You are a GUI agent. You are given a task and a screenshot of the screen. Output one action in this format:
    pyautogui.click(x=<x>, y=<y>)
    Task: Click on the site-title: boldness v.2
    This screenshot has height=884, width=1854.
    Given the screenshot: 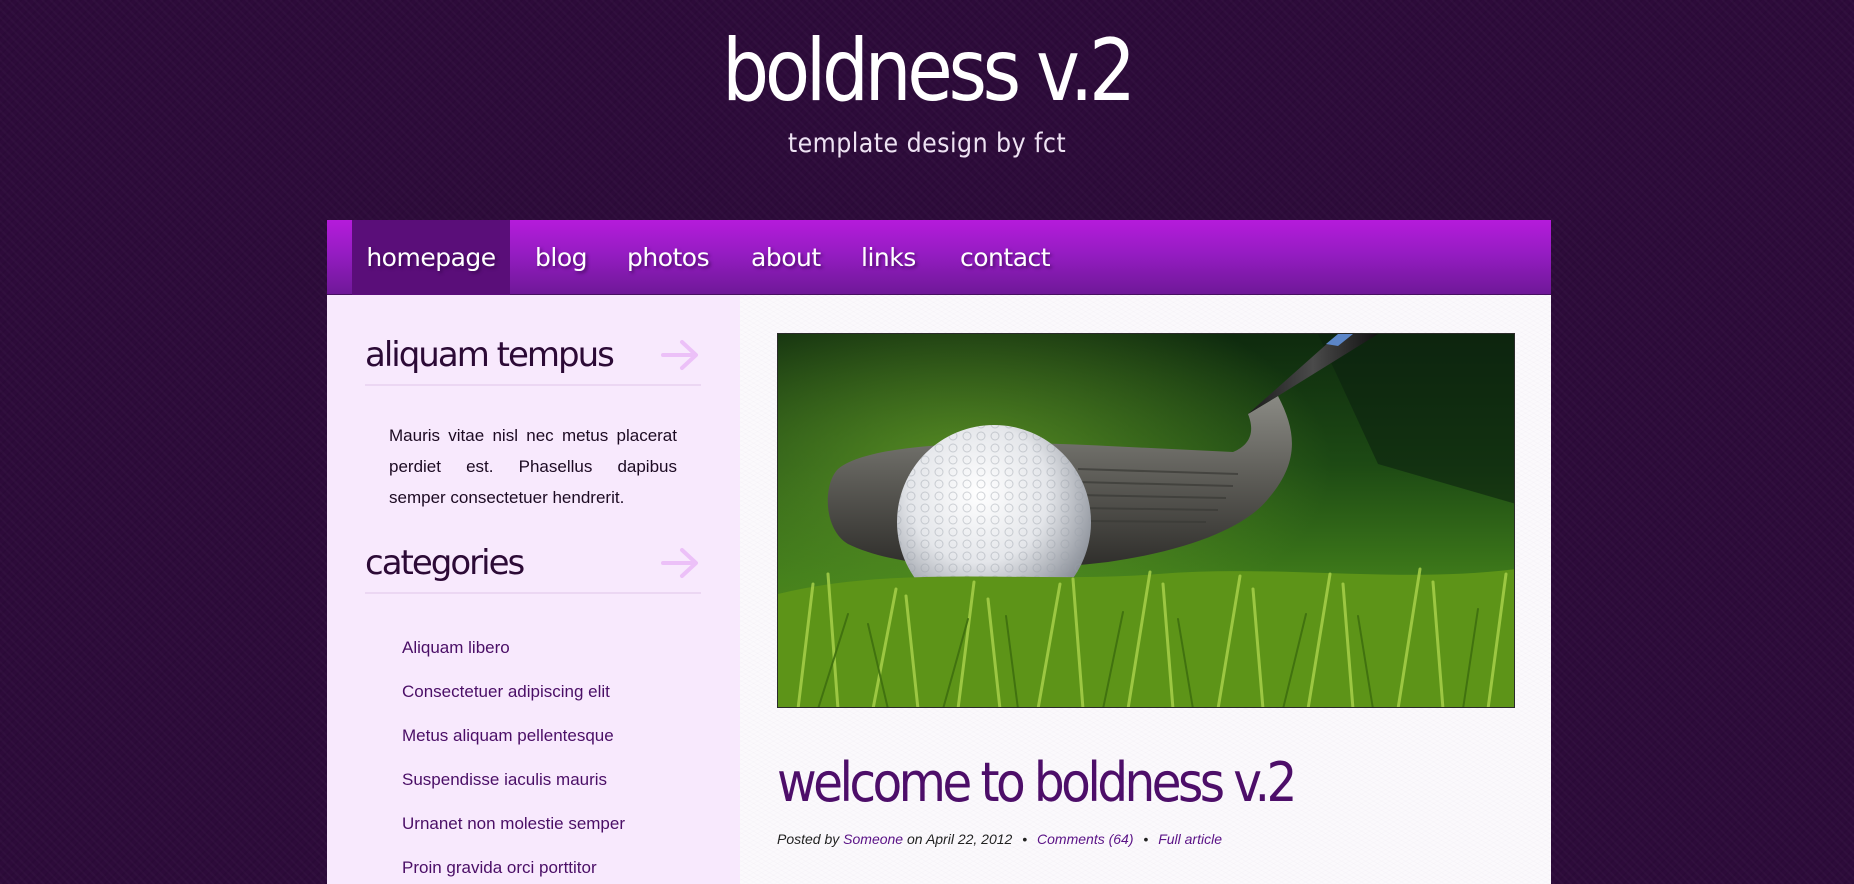 What is the action you would take?
    pyautogui.click(x=929, y=71)
    